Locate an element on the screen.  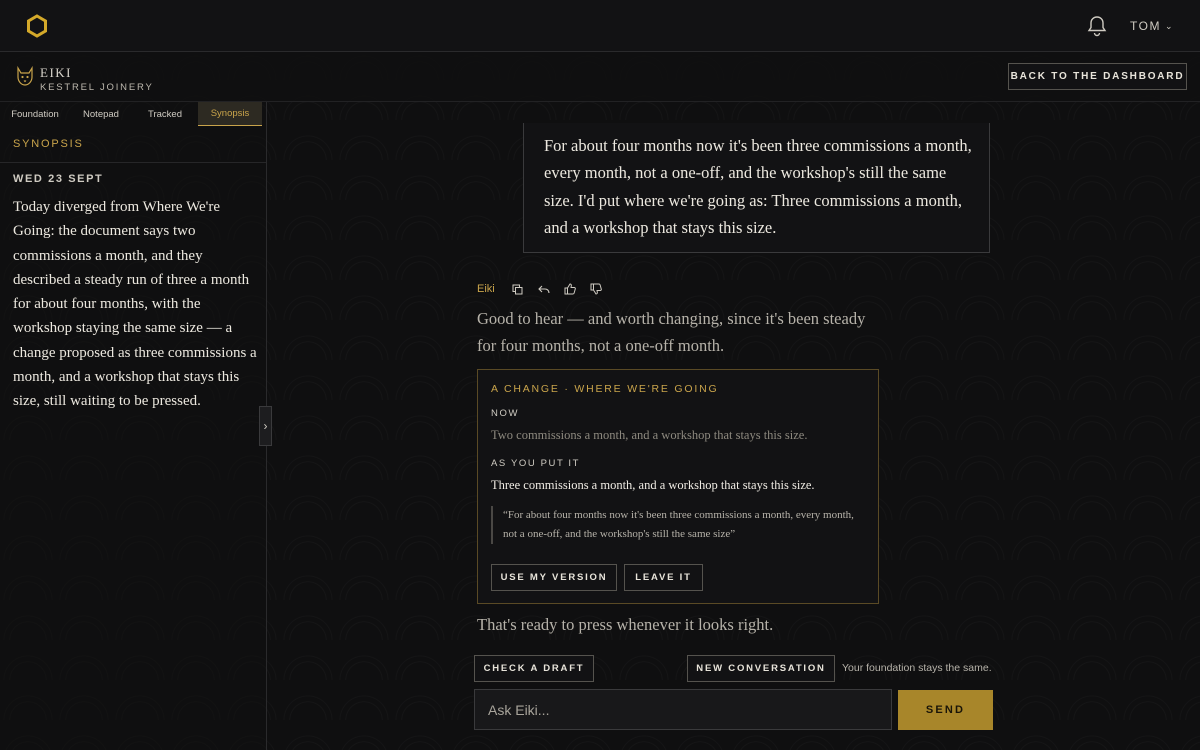
tab-tracked: Tracked is located at coordinates (165, 114).